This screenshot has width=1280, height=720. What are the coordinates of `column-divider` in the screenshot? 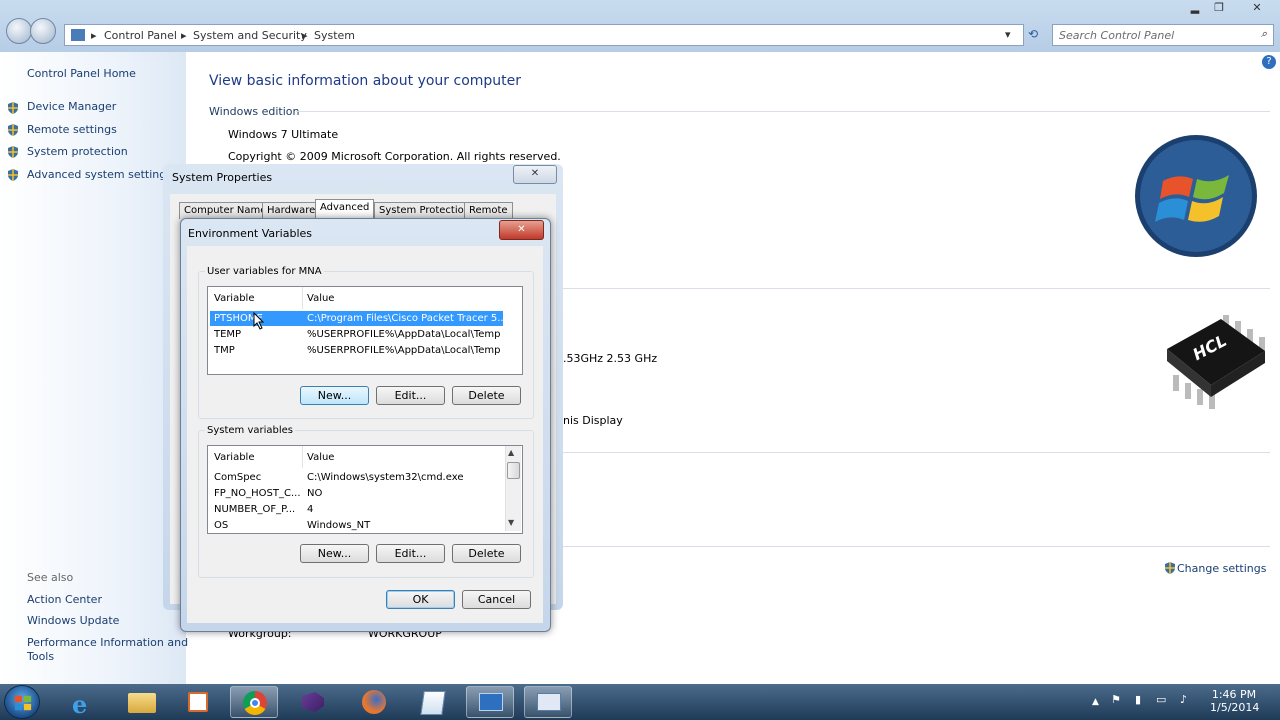 It's located at (302, 298).